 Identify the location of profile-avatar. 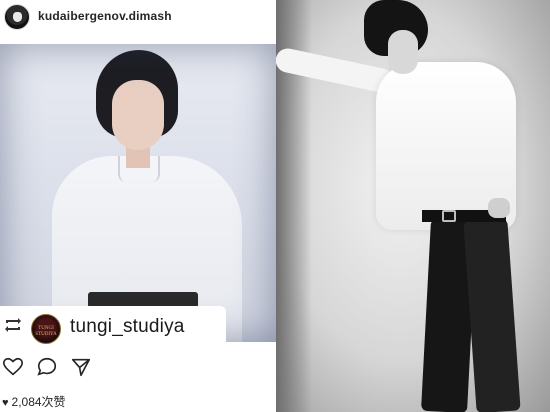
(17, 17).